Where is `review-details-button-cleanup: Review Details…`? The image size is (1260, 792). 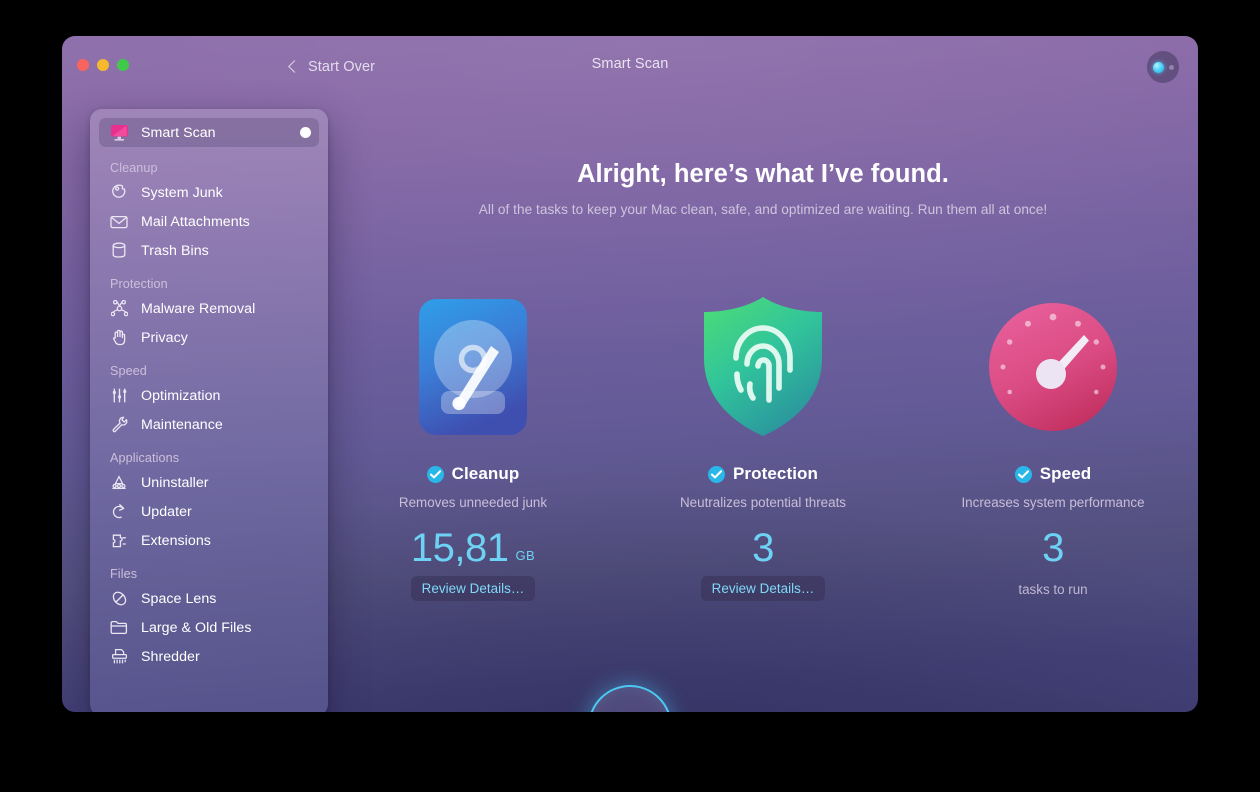 review-details-button-cleanup: Review Details… is located at coordinates (473, 588).